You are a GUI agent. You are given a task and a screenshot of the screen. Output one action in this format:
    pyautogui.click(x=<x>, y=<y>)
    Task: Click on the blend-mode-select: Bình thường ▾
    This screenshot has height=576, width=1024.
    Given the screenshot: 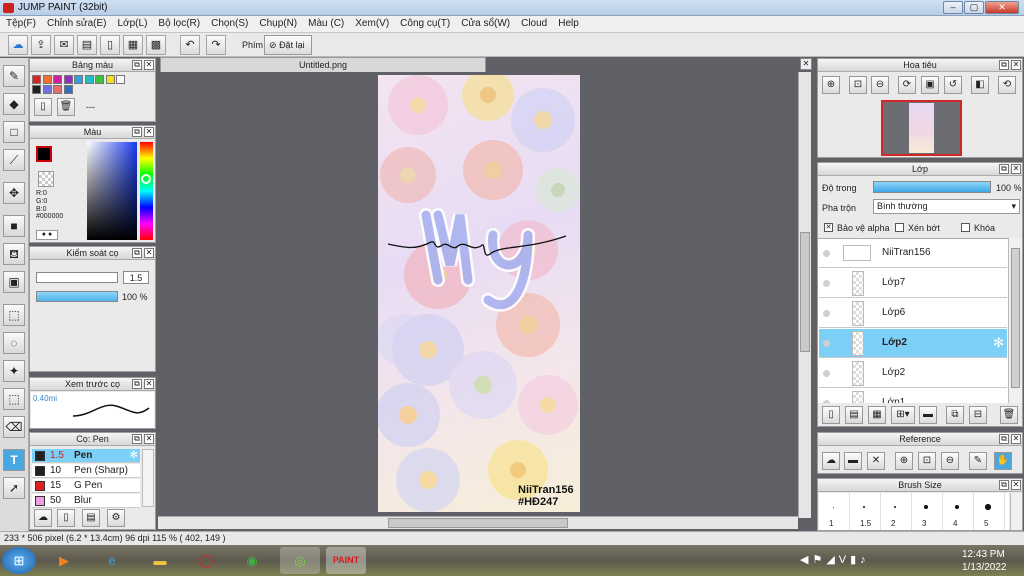 What is the action you would take?
    pyautogui.click(x=946, y=206)
    